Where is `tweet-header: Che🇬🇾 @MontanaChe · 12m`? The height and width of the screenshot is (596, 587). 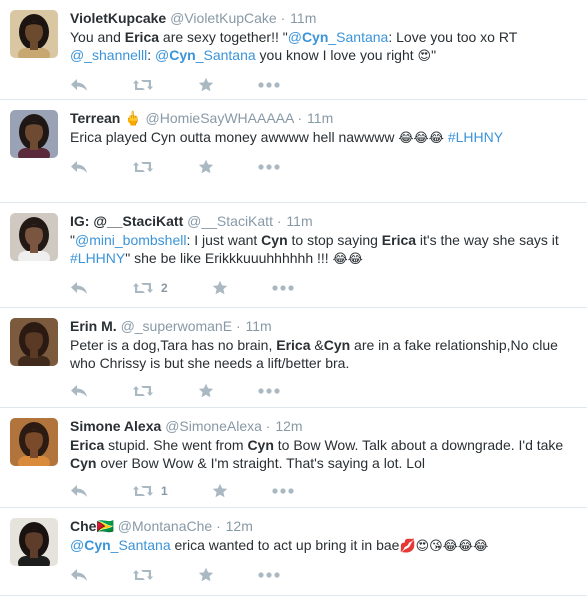
tweet-header: Che🇬🇾 @MontanaChe · 12m is located at coordinates (324, 521).